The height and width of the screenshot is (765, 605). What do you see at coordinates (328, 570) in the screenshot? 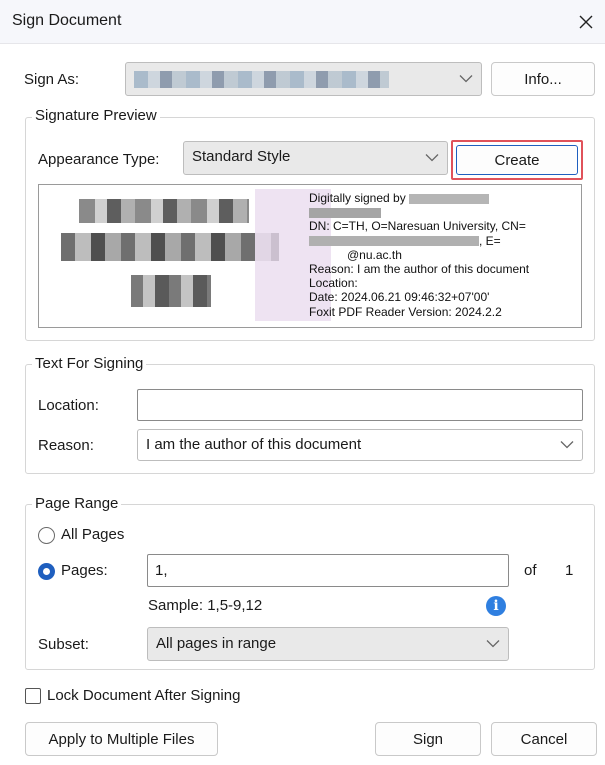
I see `pages-input: 1,` at bounding box center [328, 570].